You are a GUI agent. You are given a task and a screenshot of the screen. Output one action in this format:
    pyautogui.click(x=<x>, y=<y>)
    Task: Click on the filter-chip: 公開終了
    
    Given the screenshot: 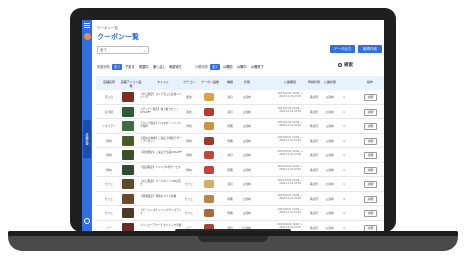 What is the action you would take?
    pyautogui.click(x=257, y=67)
    